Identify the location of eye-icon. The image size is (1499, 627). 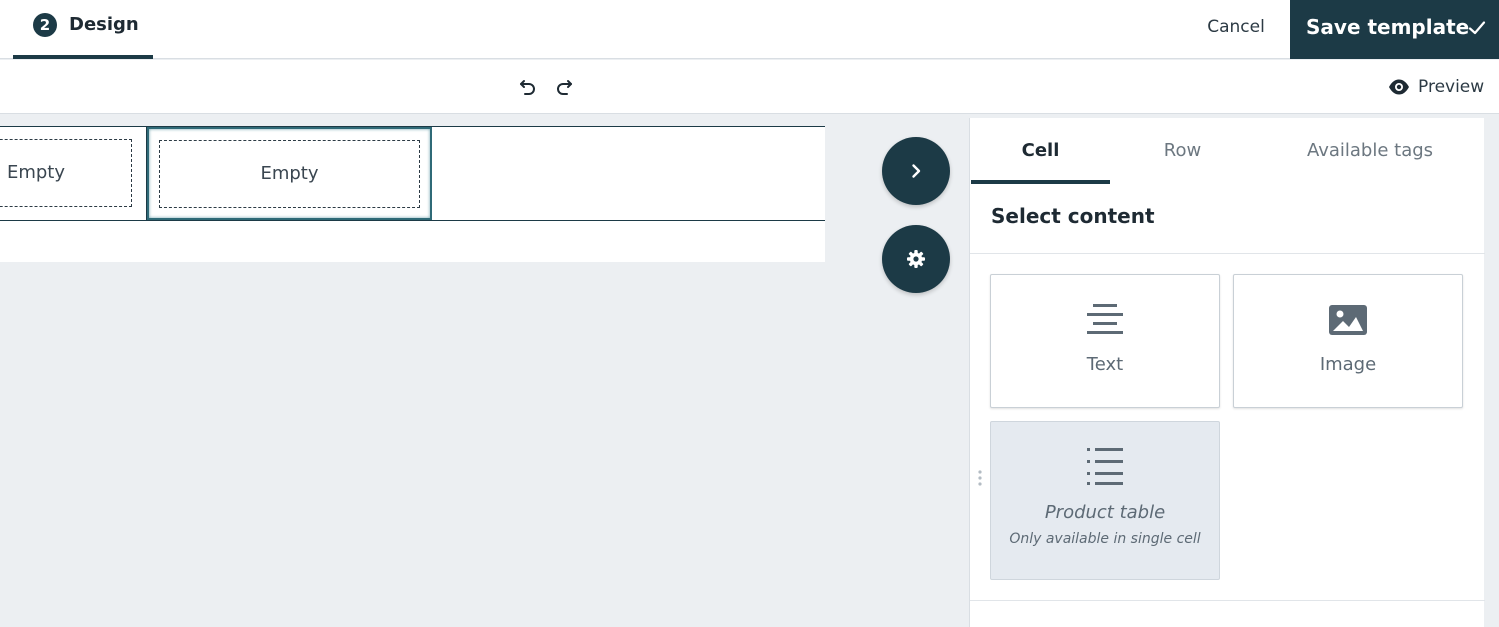
(1399, 87).